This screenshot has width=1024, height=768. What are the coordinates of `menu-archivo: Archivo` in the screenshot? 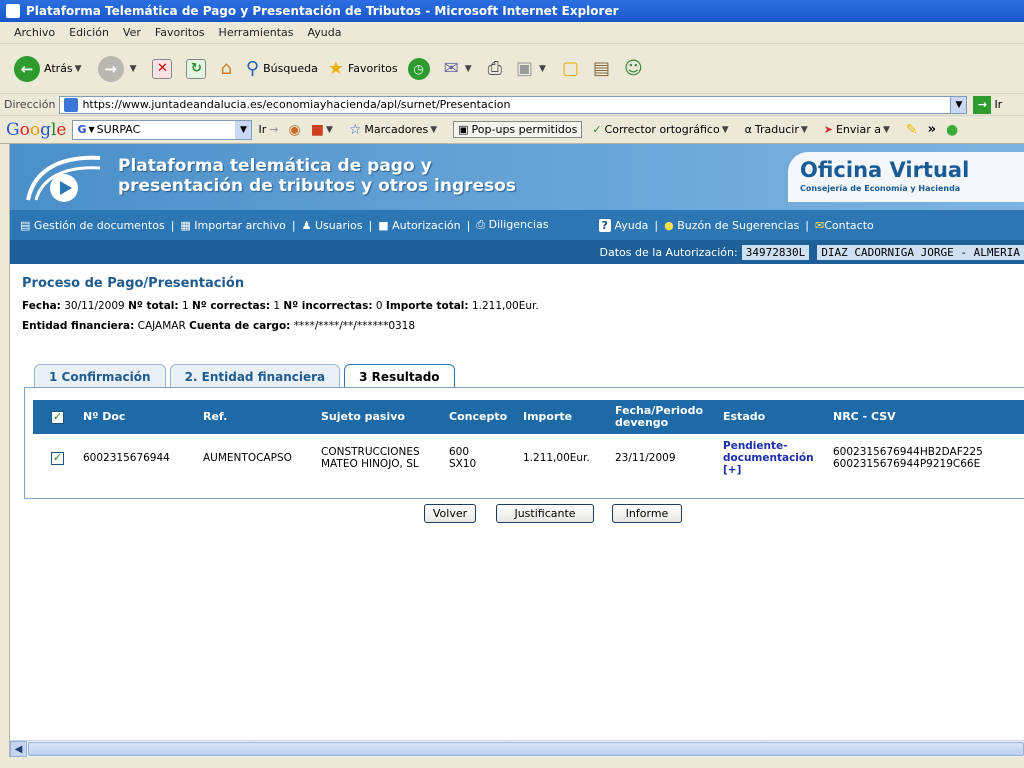 It's located at (34, 32).